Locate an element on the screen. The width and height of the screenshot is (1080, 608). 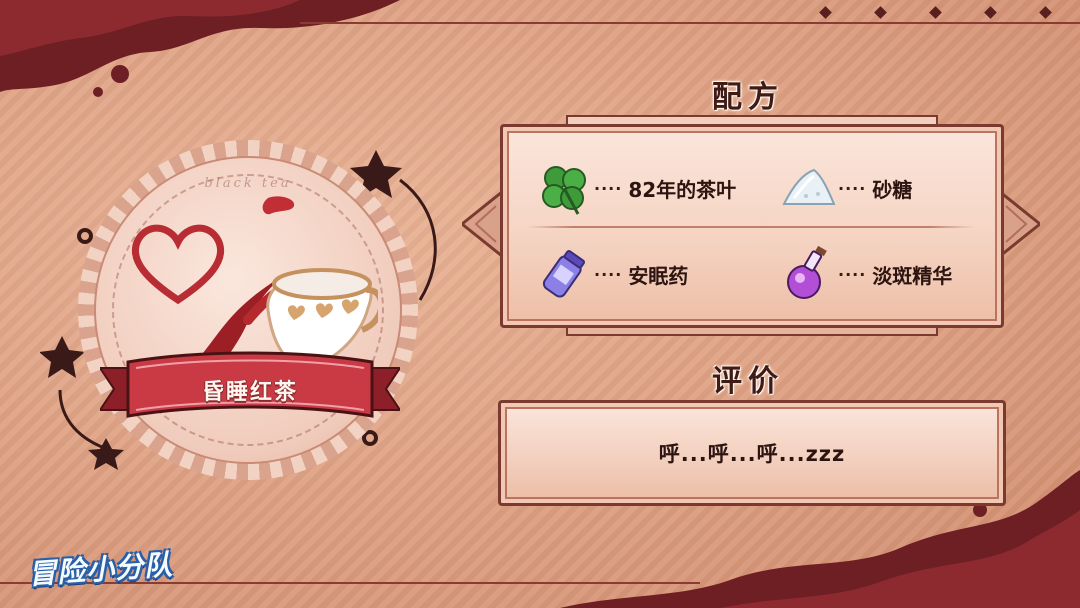
potion-flask-icon is located at coordinates (807, 272).